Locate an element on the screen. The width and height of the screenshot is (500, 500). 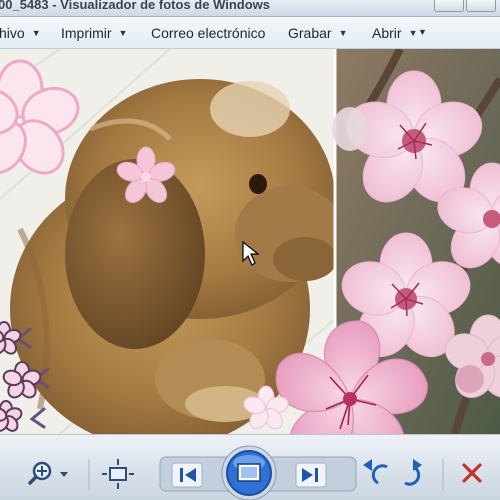
menu-abrir: Abrir ▼ is located at coordinates (394, 33).